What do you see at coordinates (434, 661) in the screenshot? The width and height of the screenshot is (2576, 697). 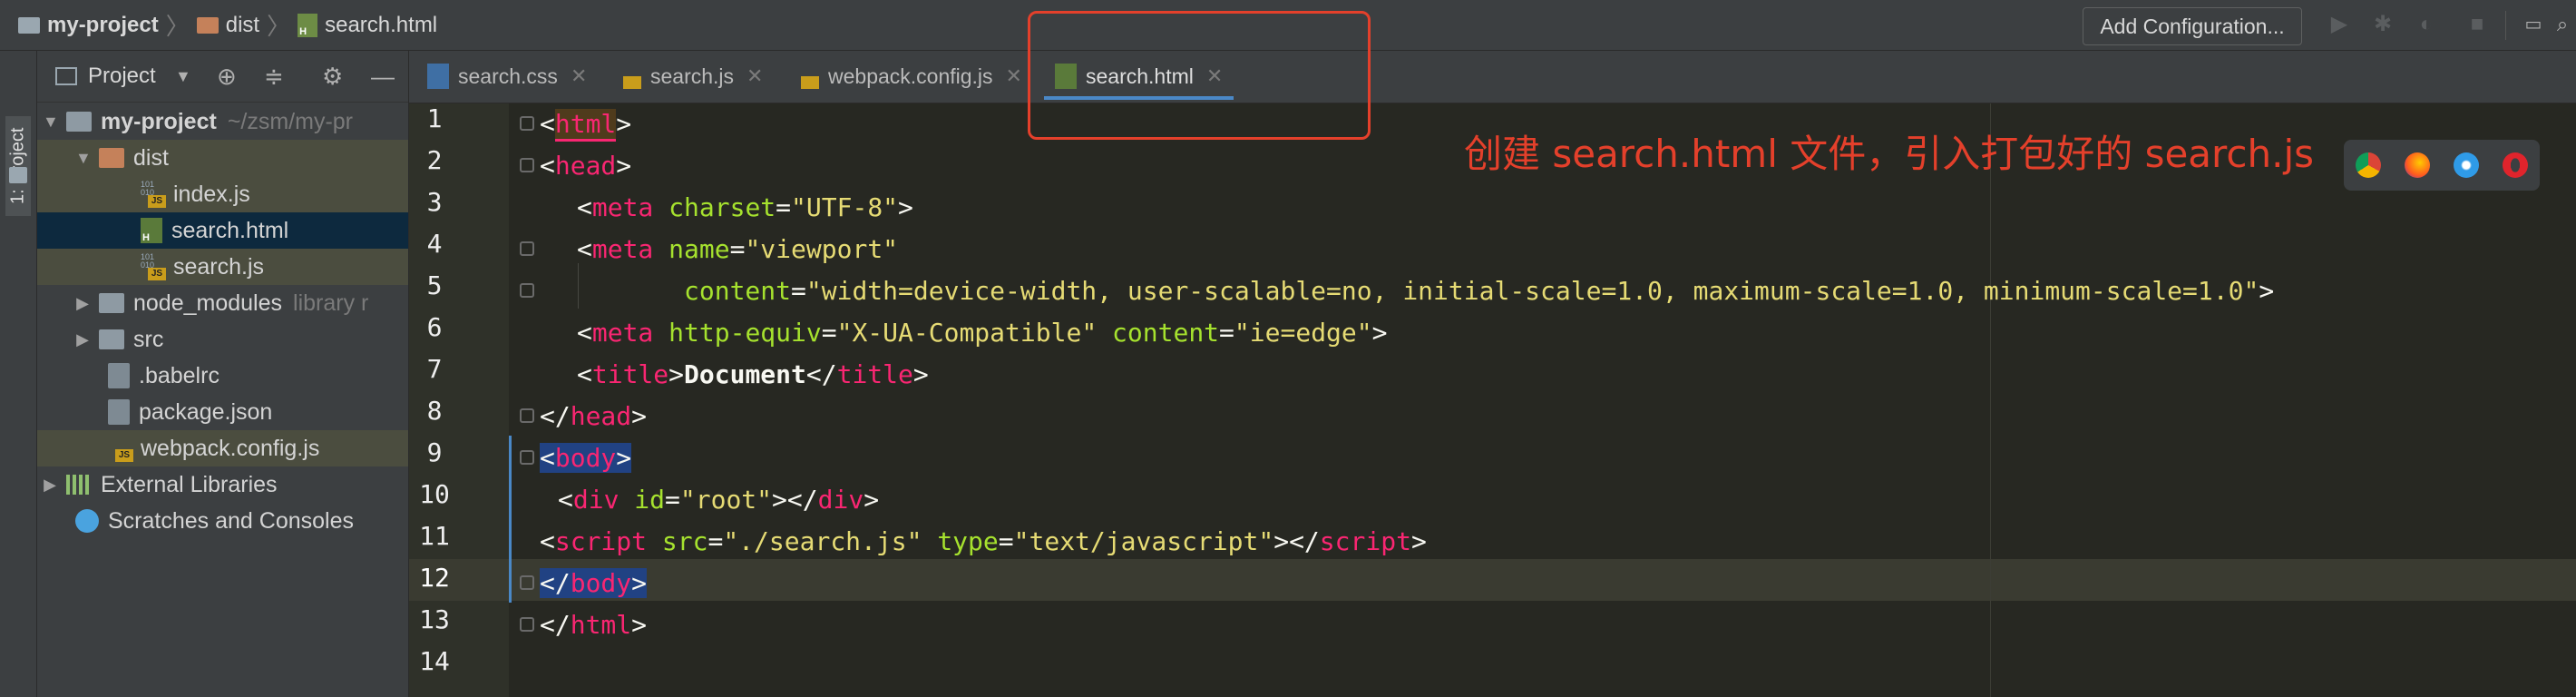 I see `line-number: 14` at bounding box center [434, 661].